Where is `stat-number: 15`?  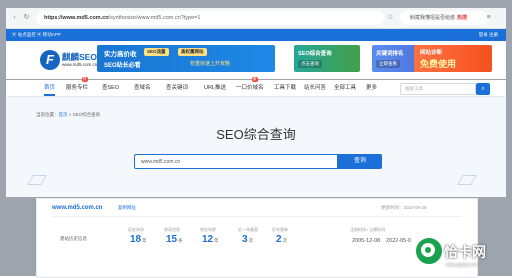
stat-number: 15 is located at coordinates (172, 239).